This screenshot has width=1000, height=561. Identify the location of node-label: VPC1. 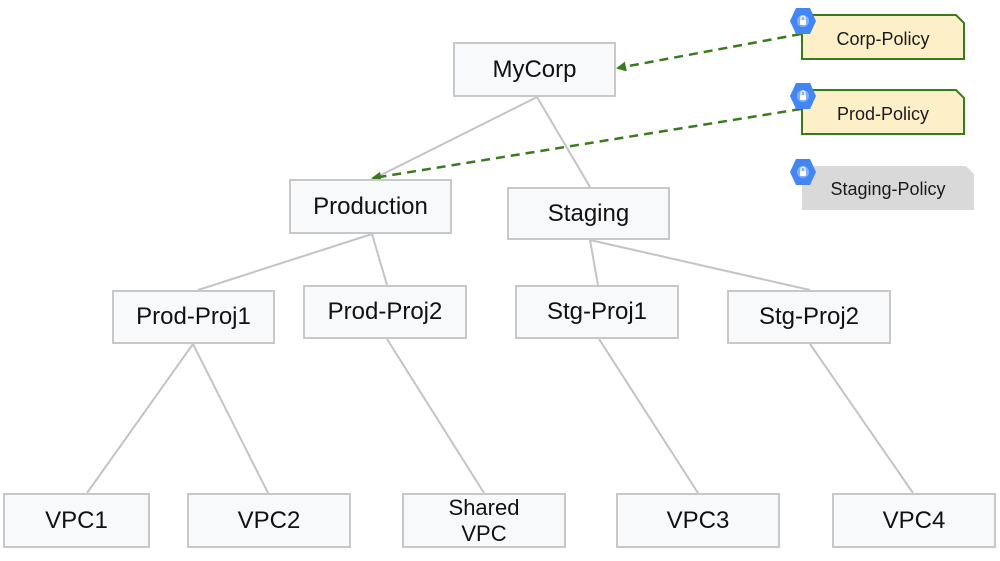
(76, 520).